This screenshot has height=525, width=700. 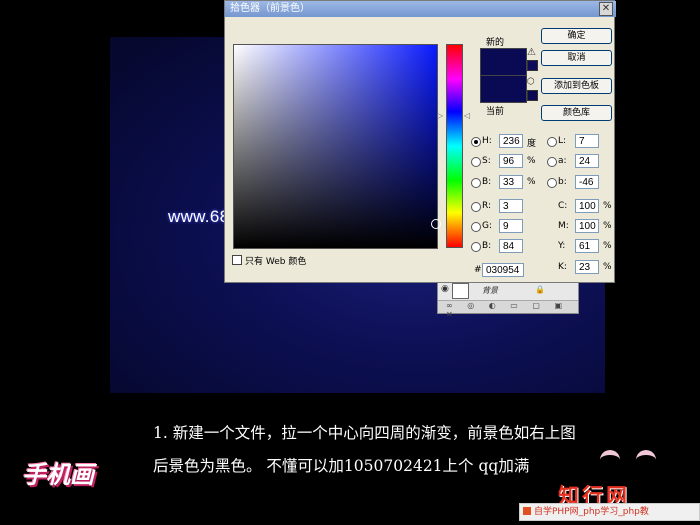 What do you see at coordinates (337, 146) in the screenshot?
I see `color-field` at bounding box center [337, 146].